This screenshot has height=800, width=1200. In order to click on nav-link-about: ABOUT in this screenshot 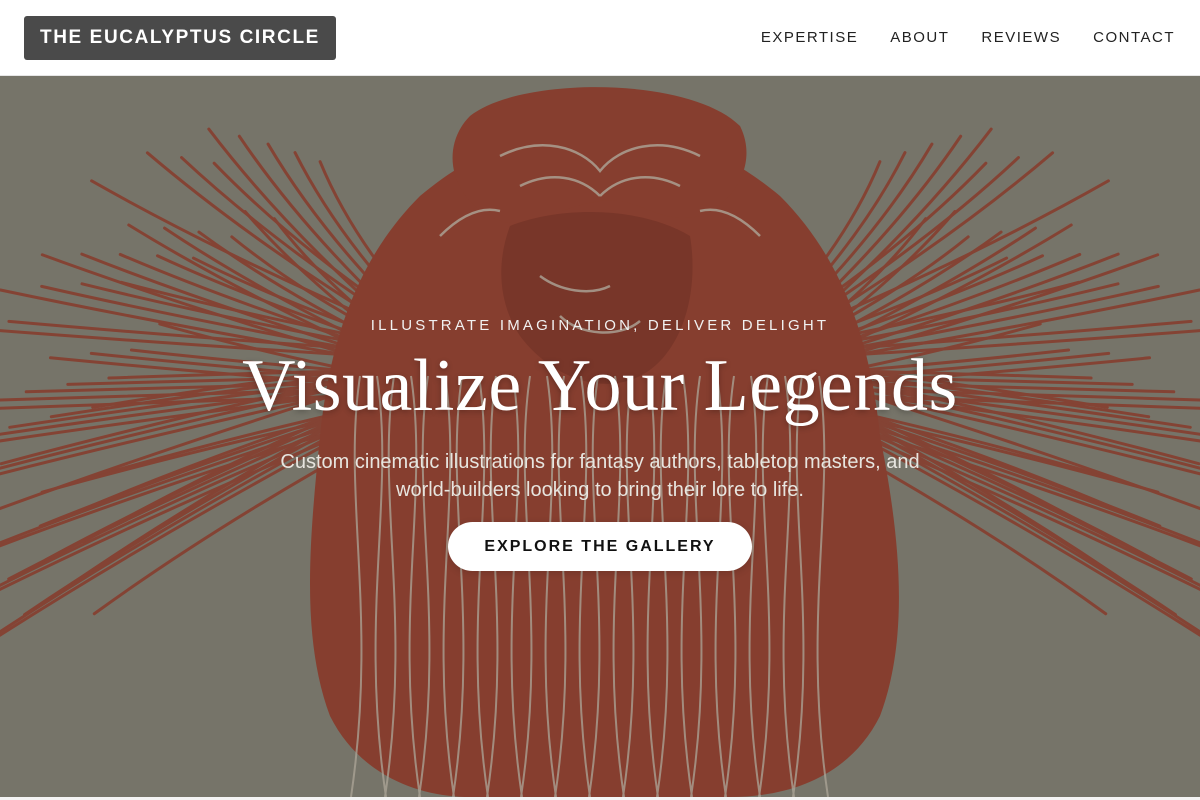, I will do `click(919, 37)`.